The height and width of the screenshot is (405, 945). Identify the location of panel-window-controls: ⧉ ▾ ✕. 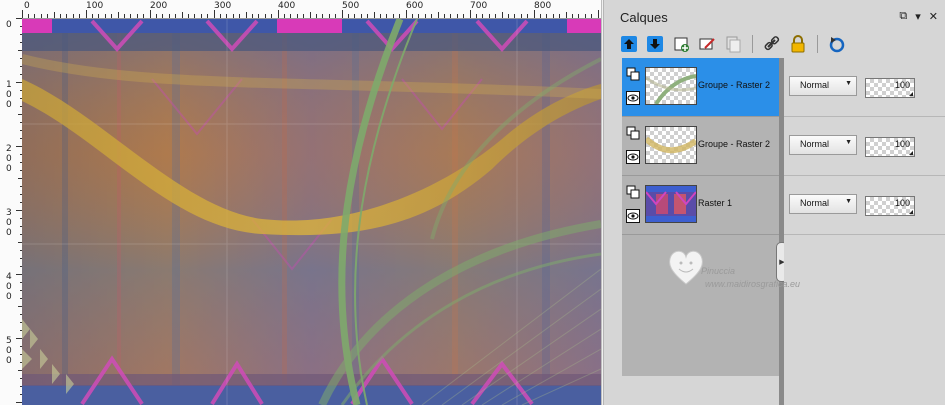
(918, 16).